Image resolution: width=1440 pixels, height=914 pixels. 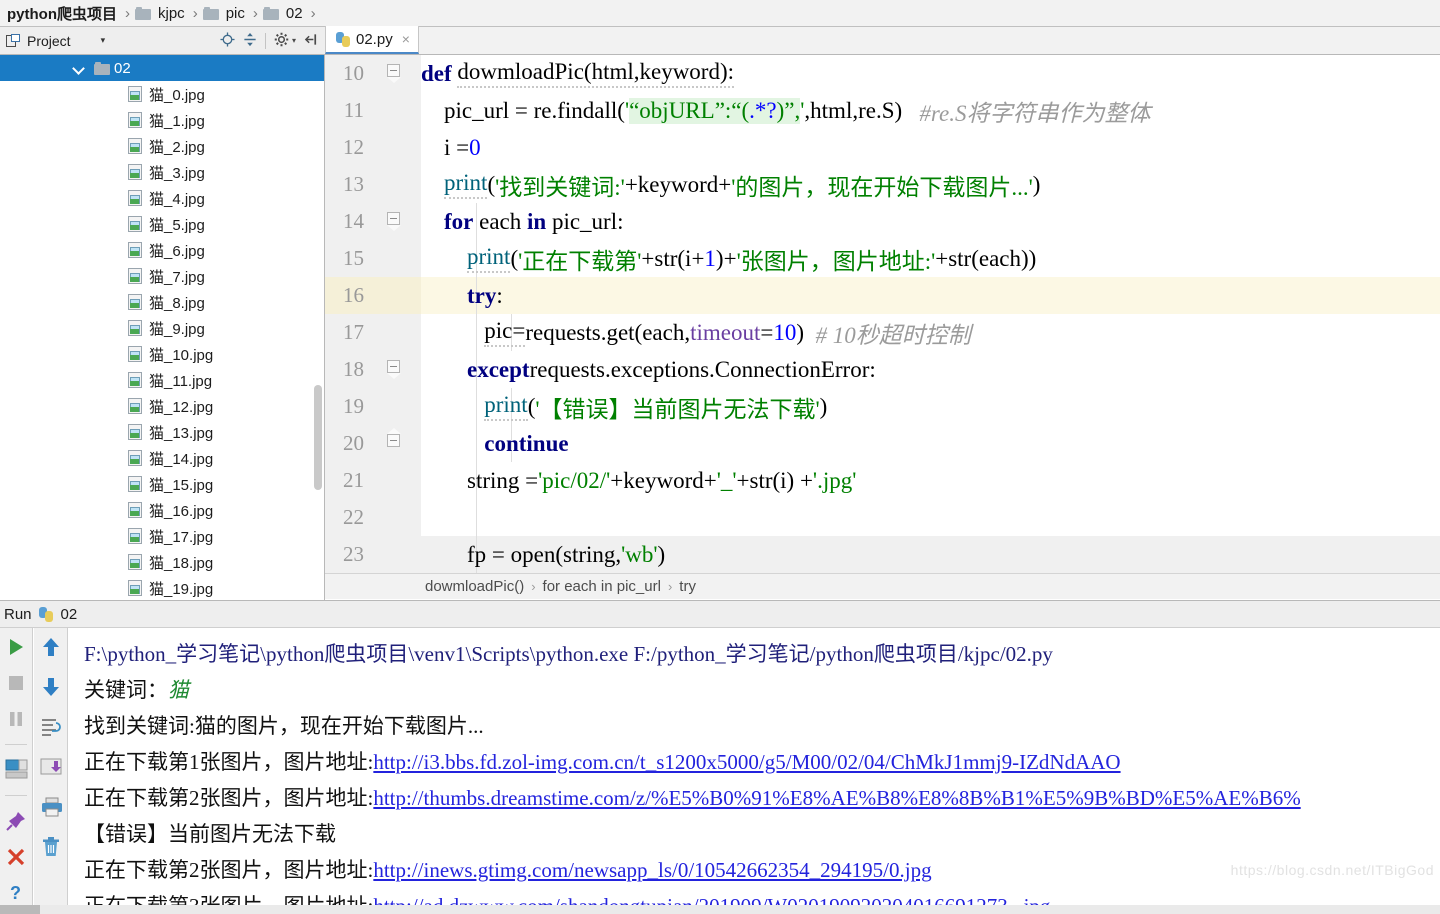 I want to click on toolbar-divider, so click(x=16, y=795).